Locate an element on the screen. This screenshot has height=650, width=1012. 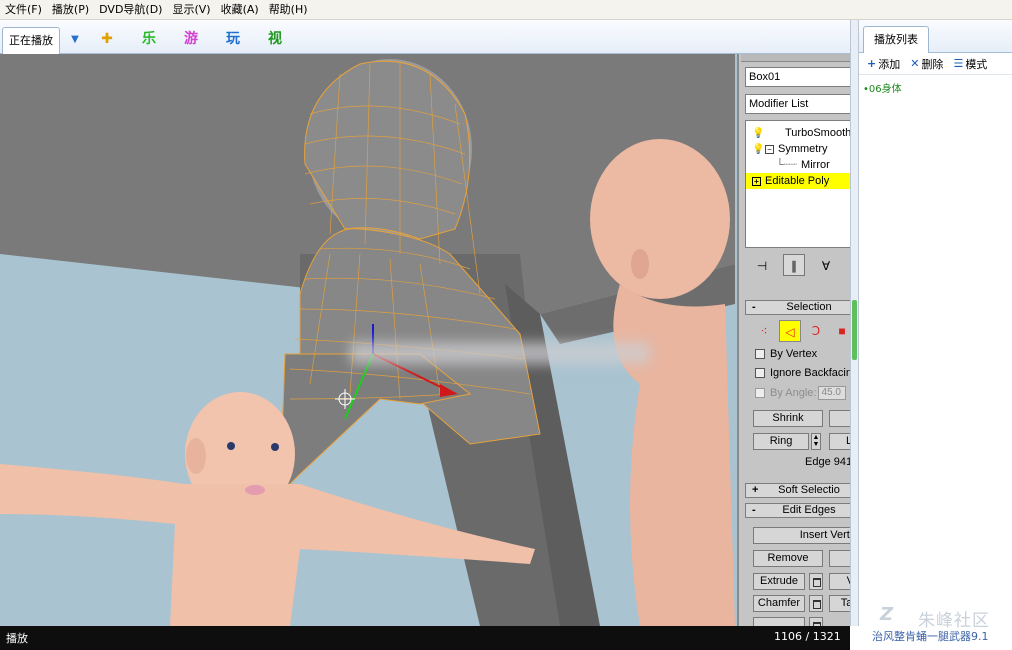
stack-item-mirror: └┈┈ Mirror is located at coordinates (798, 165).